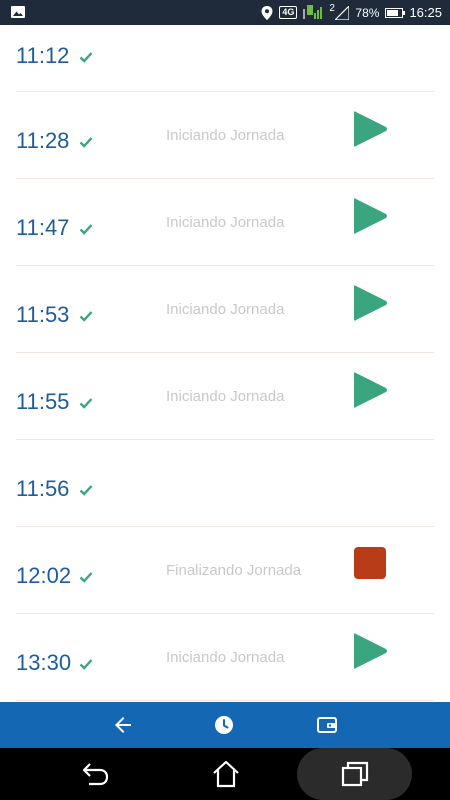 The width and height of the screenshot is (450, 800). What do you see at coordinates (225, 483) in the screenshot?
I see `list-item: 11:56` at bounding box center [225, 483].